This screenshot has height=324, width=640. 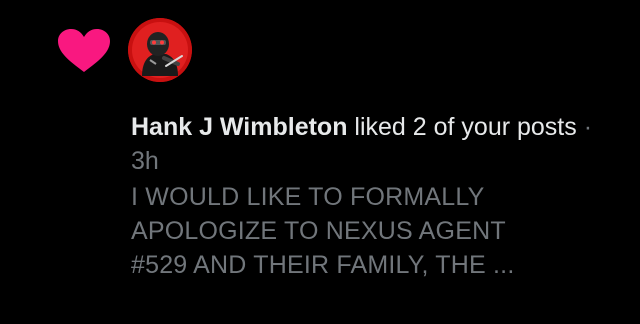 What do you see at coordinates (239, 127) in the screenshot?
I see `user-name-link: Hank J Wimbleton` at bounding box center [239, 127].